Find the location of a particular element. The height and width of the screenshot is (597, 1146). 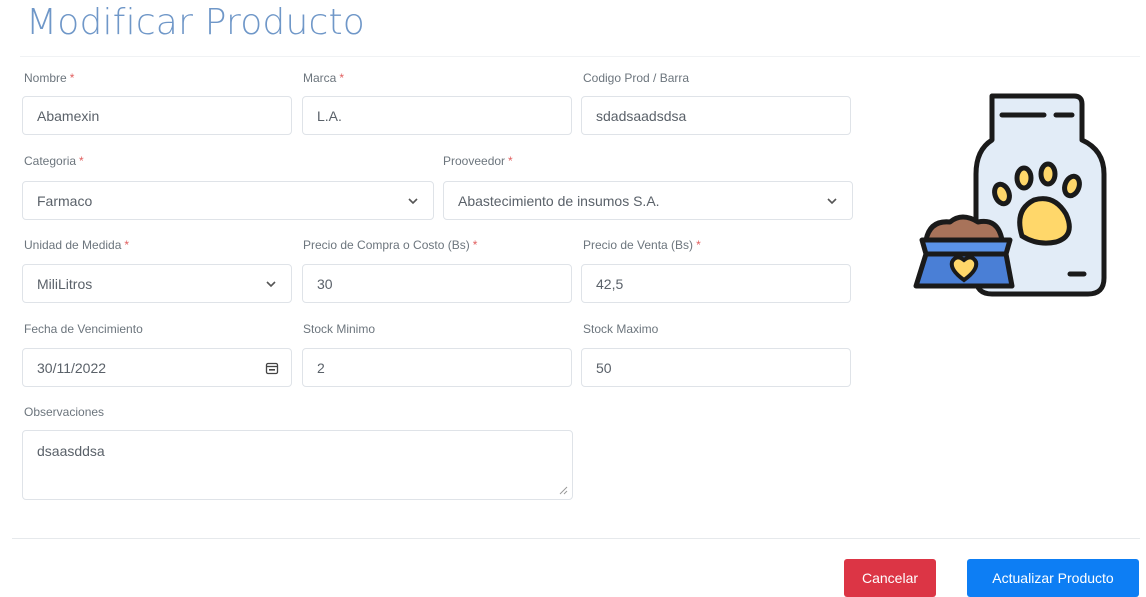

precio-compra-input: 30 is located at coordinates (437, 283).